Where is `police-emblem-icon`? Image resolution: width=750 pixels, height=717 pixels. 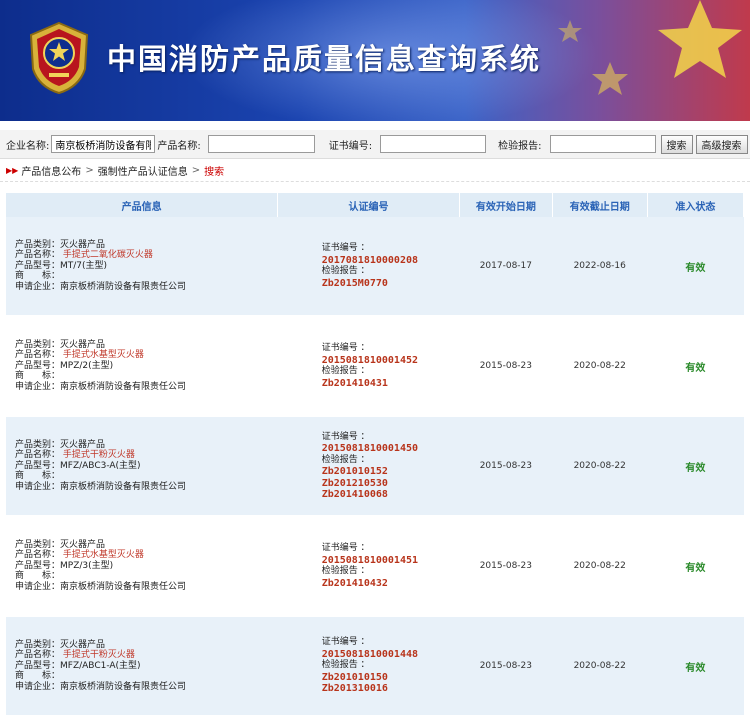 police-emblem-icon is located at coordinates (59, 58).